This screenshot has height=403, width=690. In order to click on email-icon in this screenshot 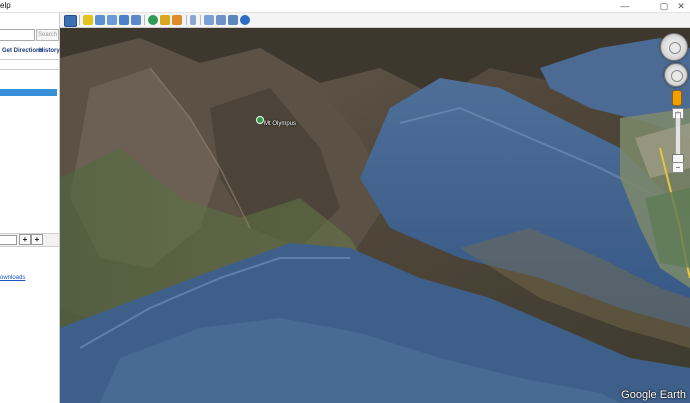, I will do `click(209, 20)`.